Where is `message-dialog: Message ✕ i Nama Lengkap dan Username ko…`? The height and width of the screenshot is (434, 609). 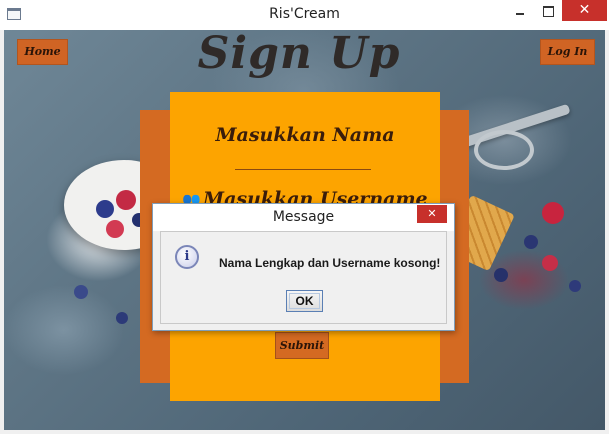
message-dialog: Message ✕ i Nama Lengkap dan Username ko… is located at coordinates (303, 267).